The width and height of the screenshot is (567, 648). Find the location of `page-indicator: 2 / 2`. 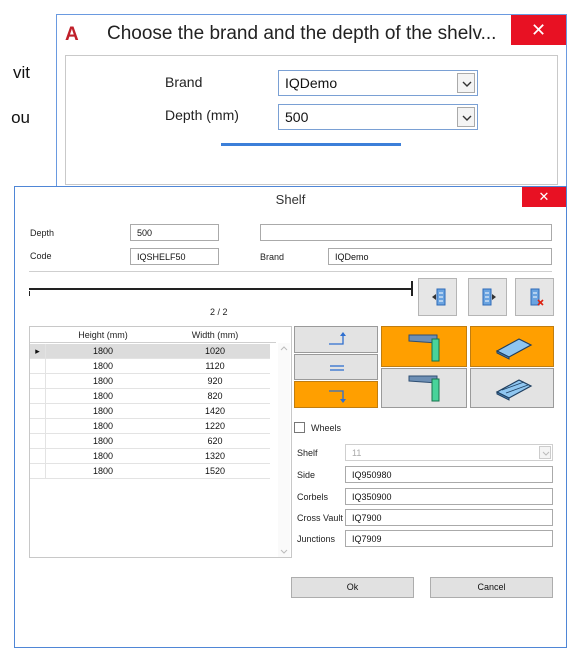

page-indicator: 2 / 2 is located at coordinates (219, 312).